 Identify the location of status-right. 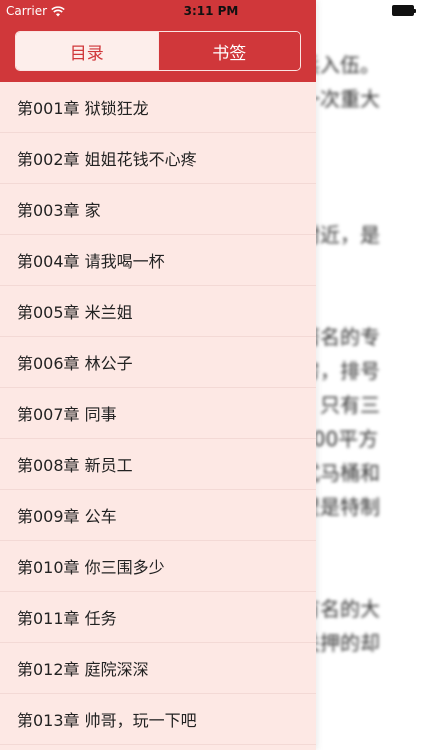
(404, 10).